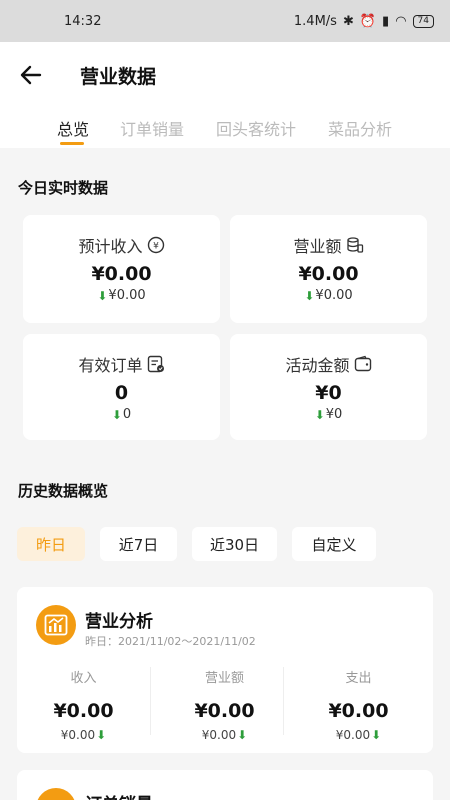 The height and width of the screenshot is (800, 450). Describe the element at coordinates (72, 143) in the screenshot. I see `active-tab-indicator` at that location.